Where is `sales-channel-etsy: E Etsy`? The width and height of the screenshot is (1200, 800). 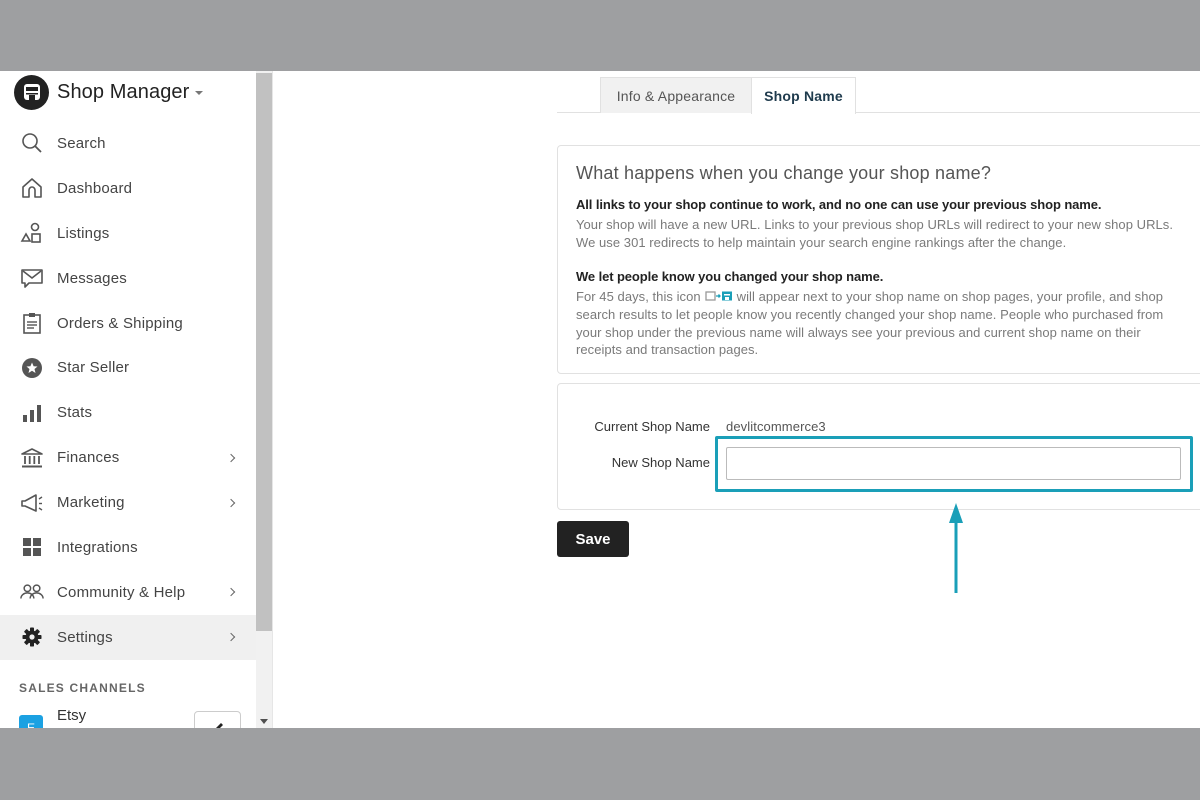
sales-channel-etsy: E Etsy is located at coordinates (134, 717).